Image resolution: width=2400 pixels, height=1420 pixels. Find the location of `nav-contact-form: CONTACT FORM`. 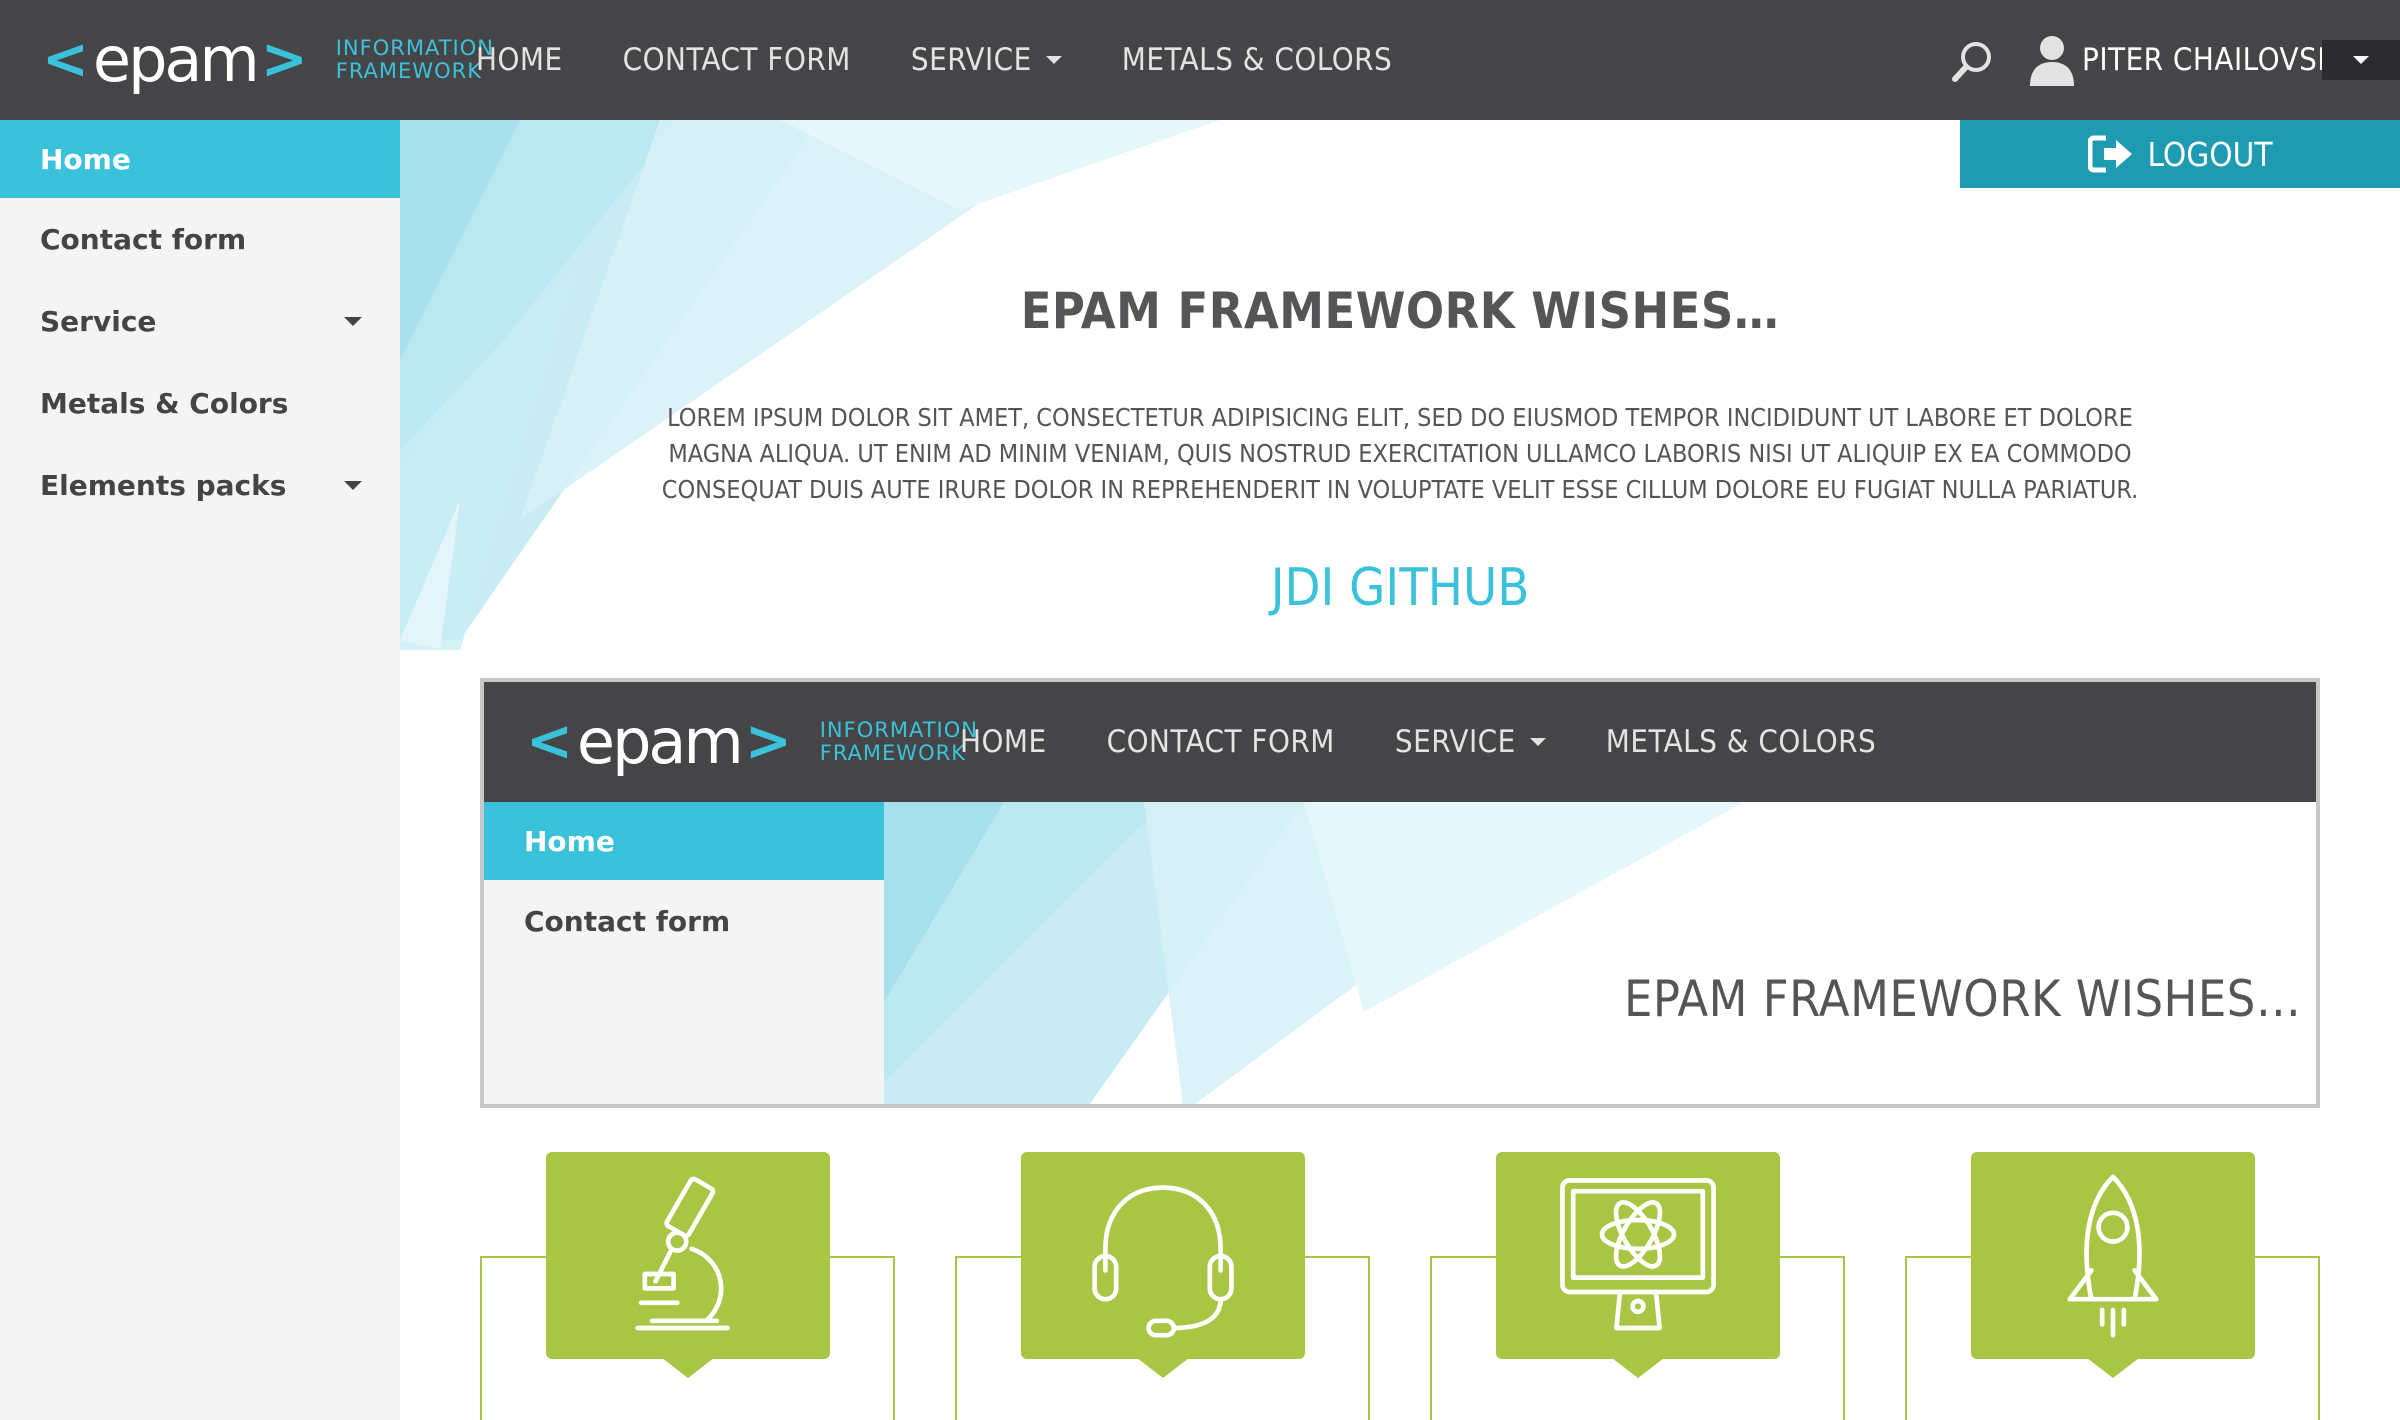

nav-contact-form: CONTACT FORM is located at coordinates (737, 60).